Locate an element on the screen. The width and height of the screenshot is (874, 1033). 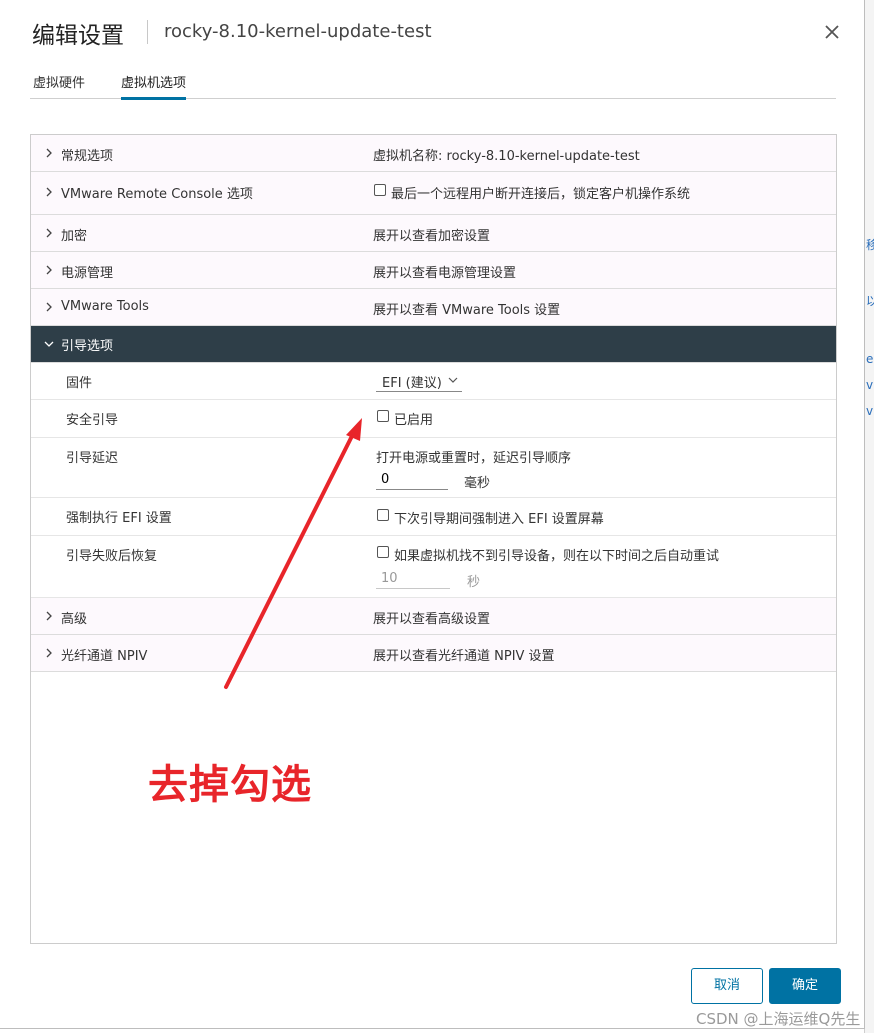
boot-delay-label: 引导延迟 is located at coordinates (92, 458).